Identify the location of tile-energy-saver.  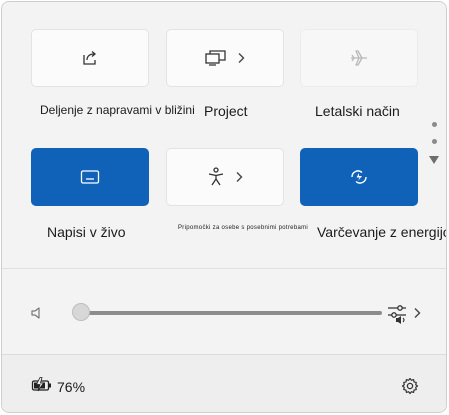
(359, 177).